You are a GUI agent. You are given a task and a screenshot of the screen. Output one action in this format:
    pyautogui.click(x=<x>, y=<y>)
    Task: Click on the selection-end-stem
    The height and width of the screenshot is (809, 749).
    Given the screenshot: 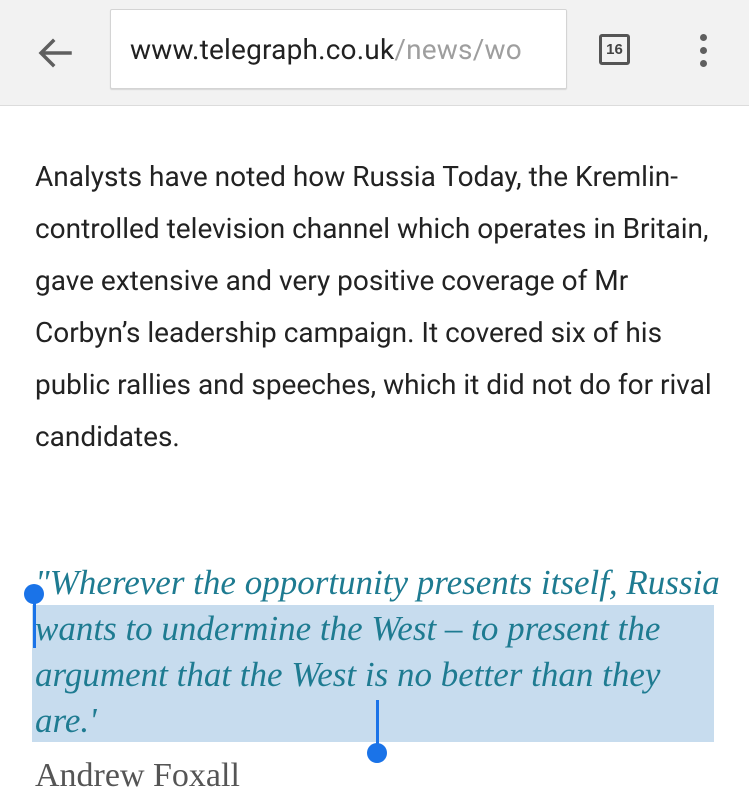 What is the action you would take?
    pyautogui.click(x=377, y=724)
    